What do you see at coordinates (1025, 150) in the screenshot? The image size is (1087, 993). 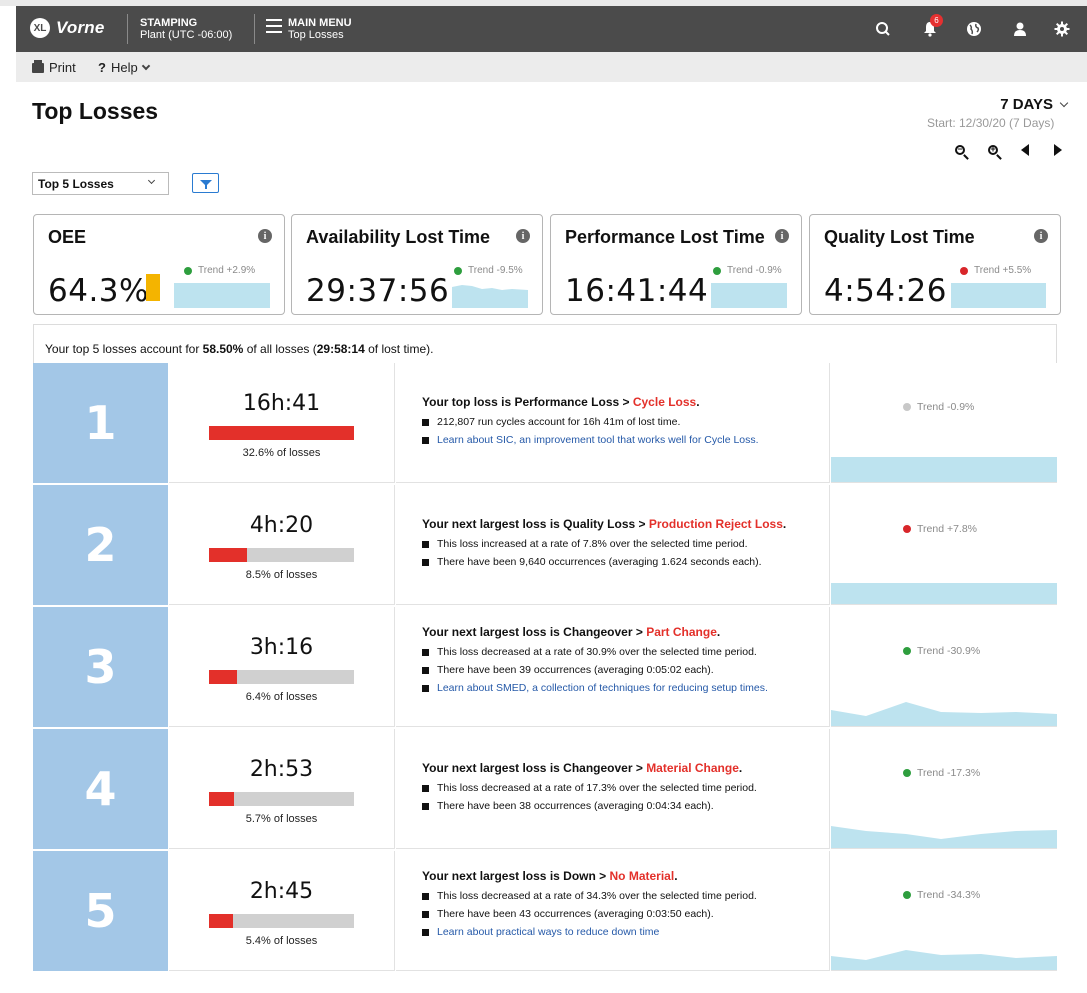 I see `previous-period-button` at bounding box center [1025, 150].